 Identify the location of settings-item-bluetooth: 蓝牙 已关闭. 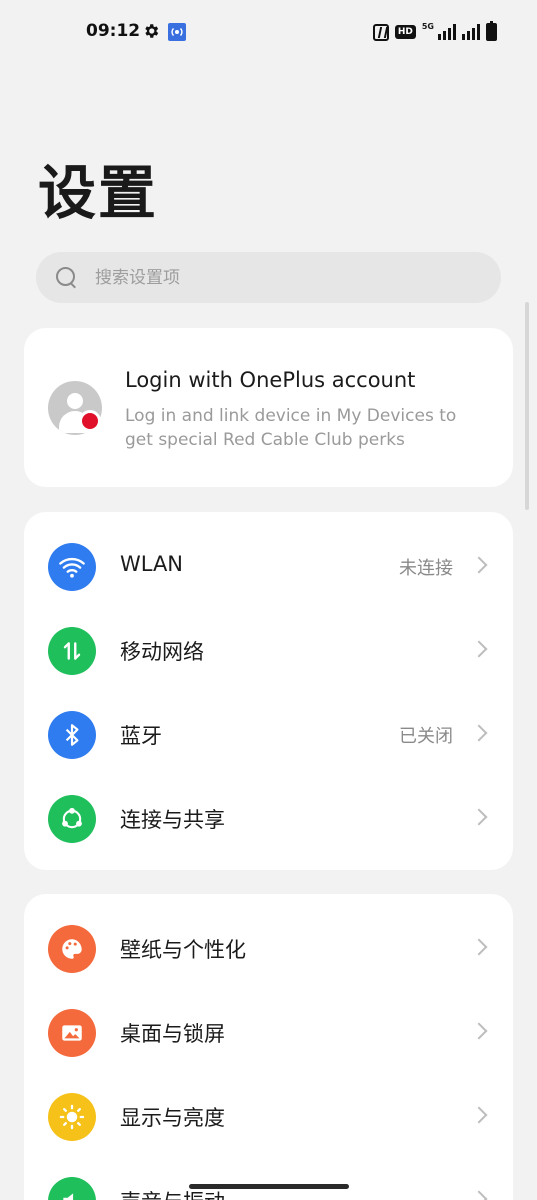
(268, 734).